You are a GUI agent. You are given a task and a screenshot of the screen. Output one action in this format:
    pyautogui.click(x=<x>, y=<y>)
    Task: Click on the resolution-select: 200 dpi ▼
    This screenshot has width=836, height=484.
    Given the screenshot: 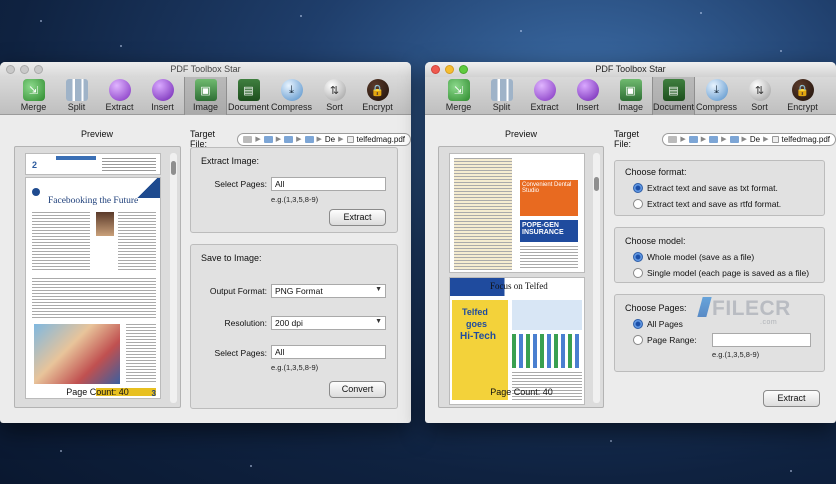 What is the action you would take?
    pyautogui.click(x=328, y=323)
    